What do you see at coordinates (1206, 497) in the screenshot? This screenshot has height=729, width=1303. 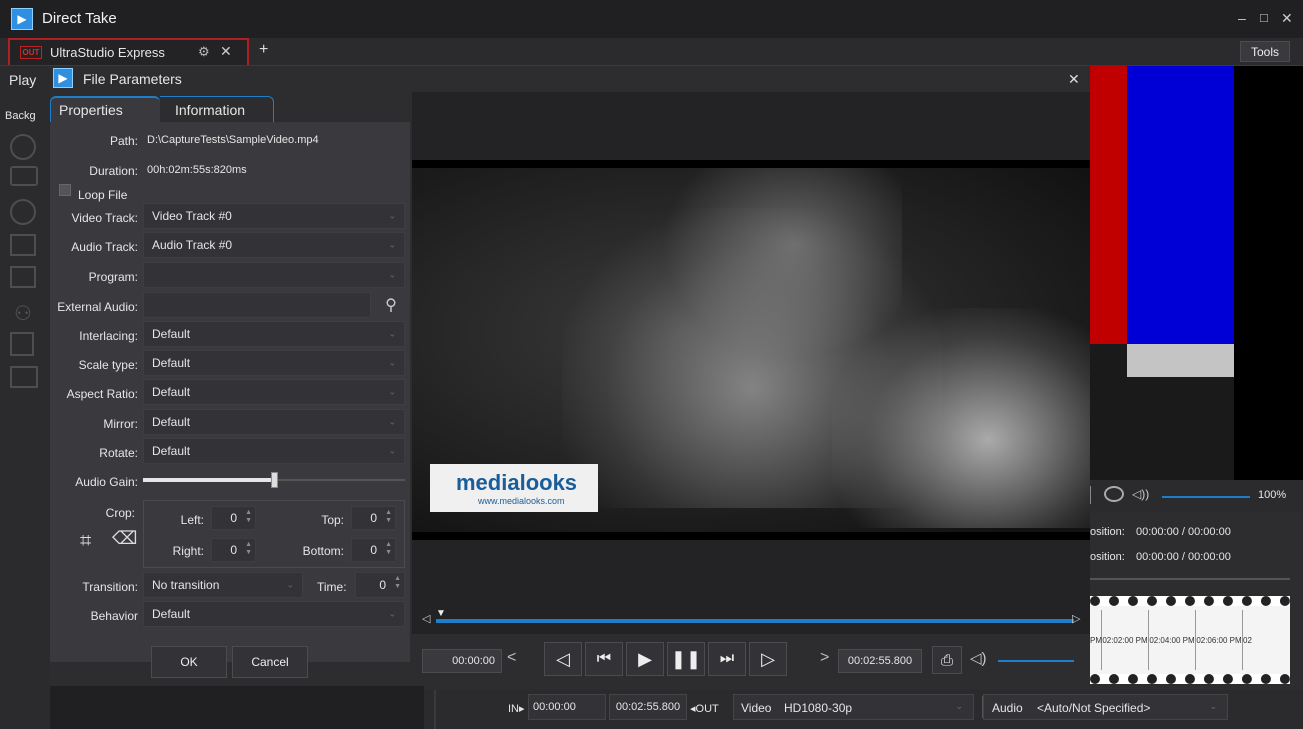 I see `right-volume-slider` at bounding box center [1206, 497].